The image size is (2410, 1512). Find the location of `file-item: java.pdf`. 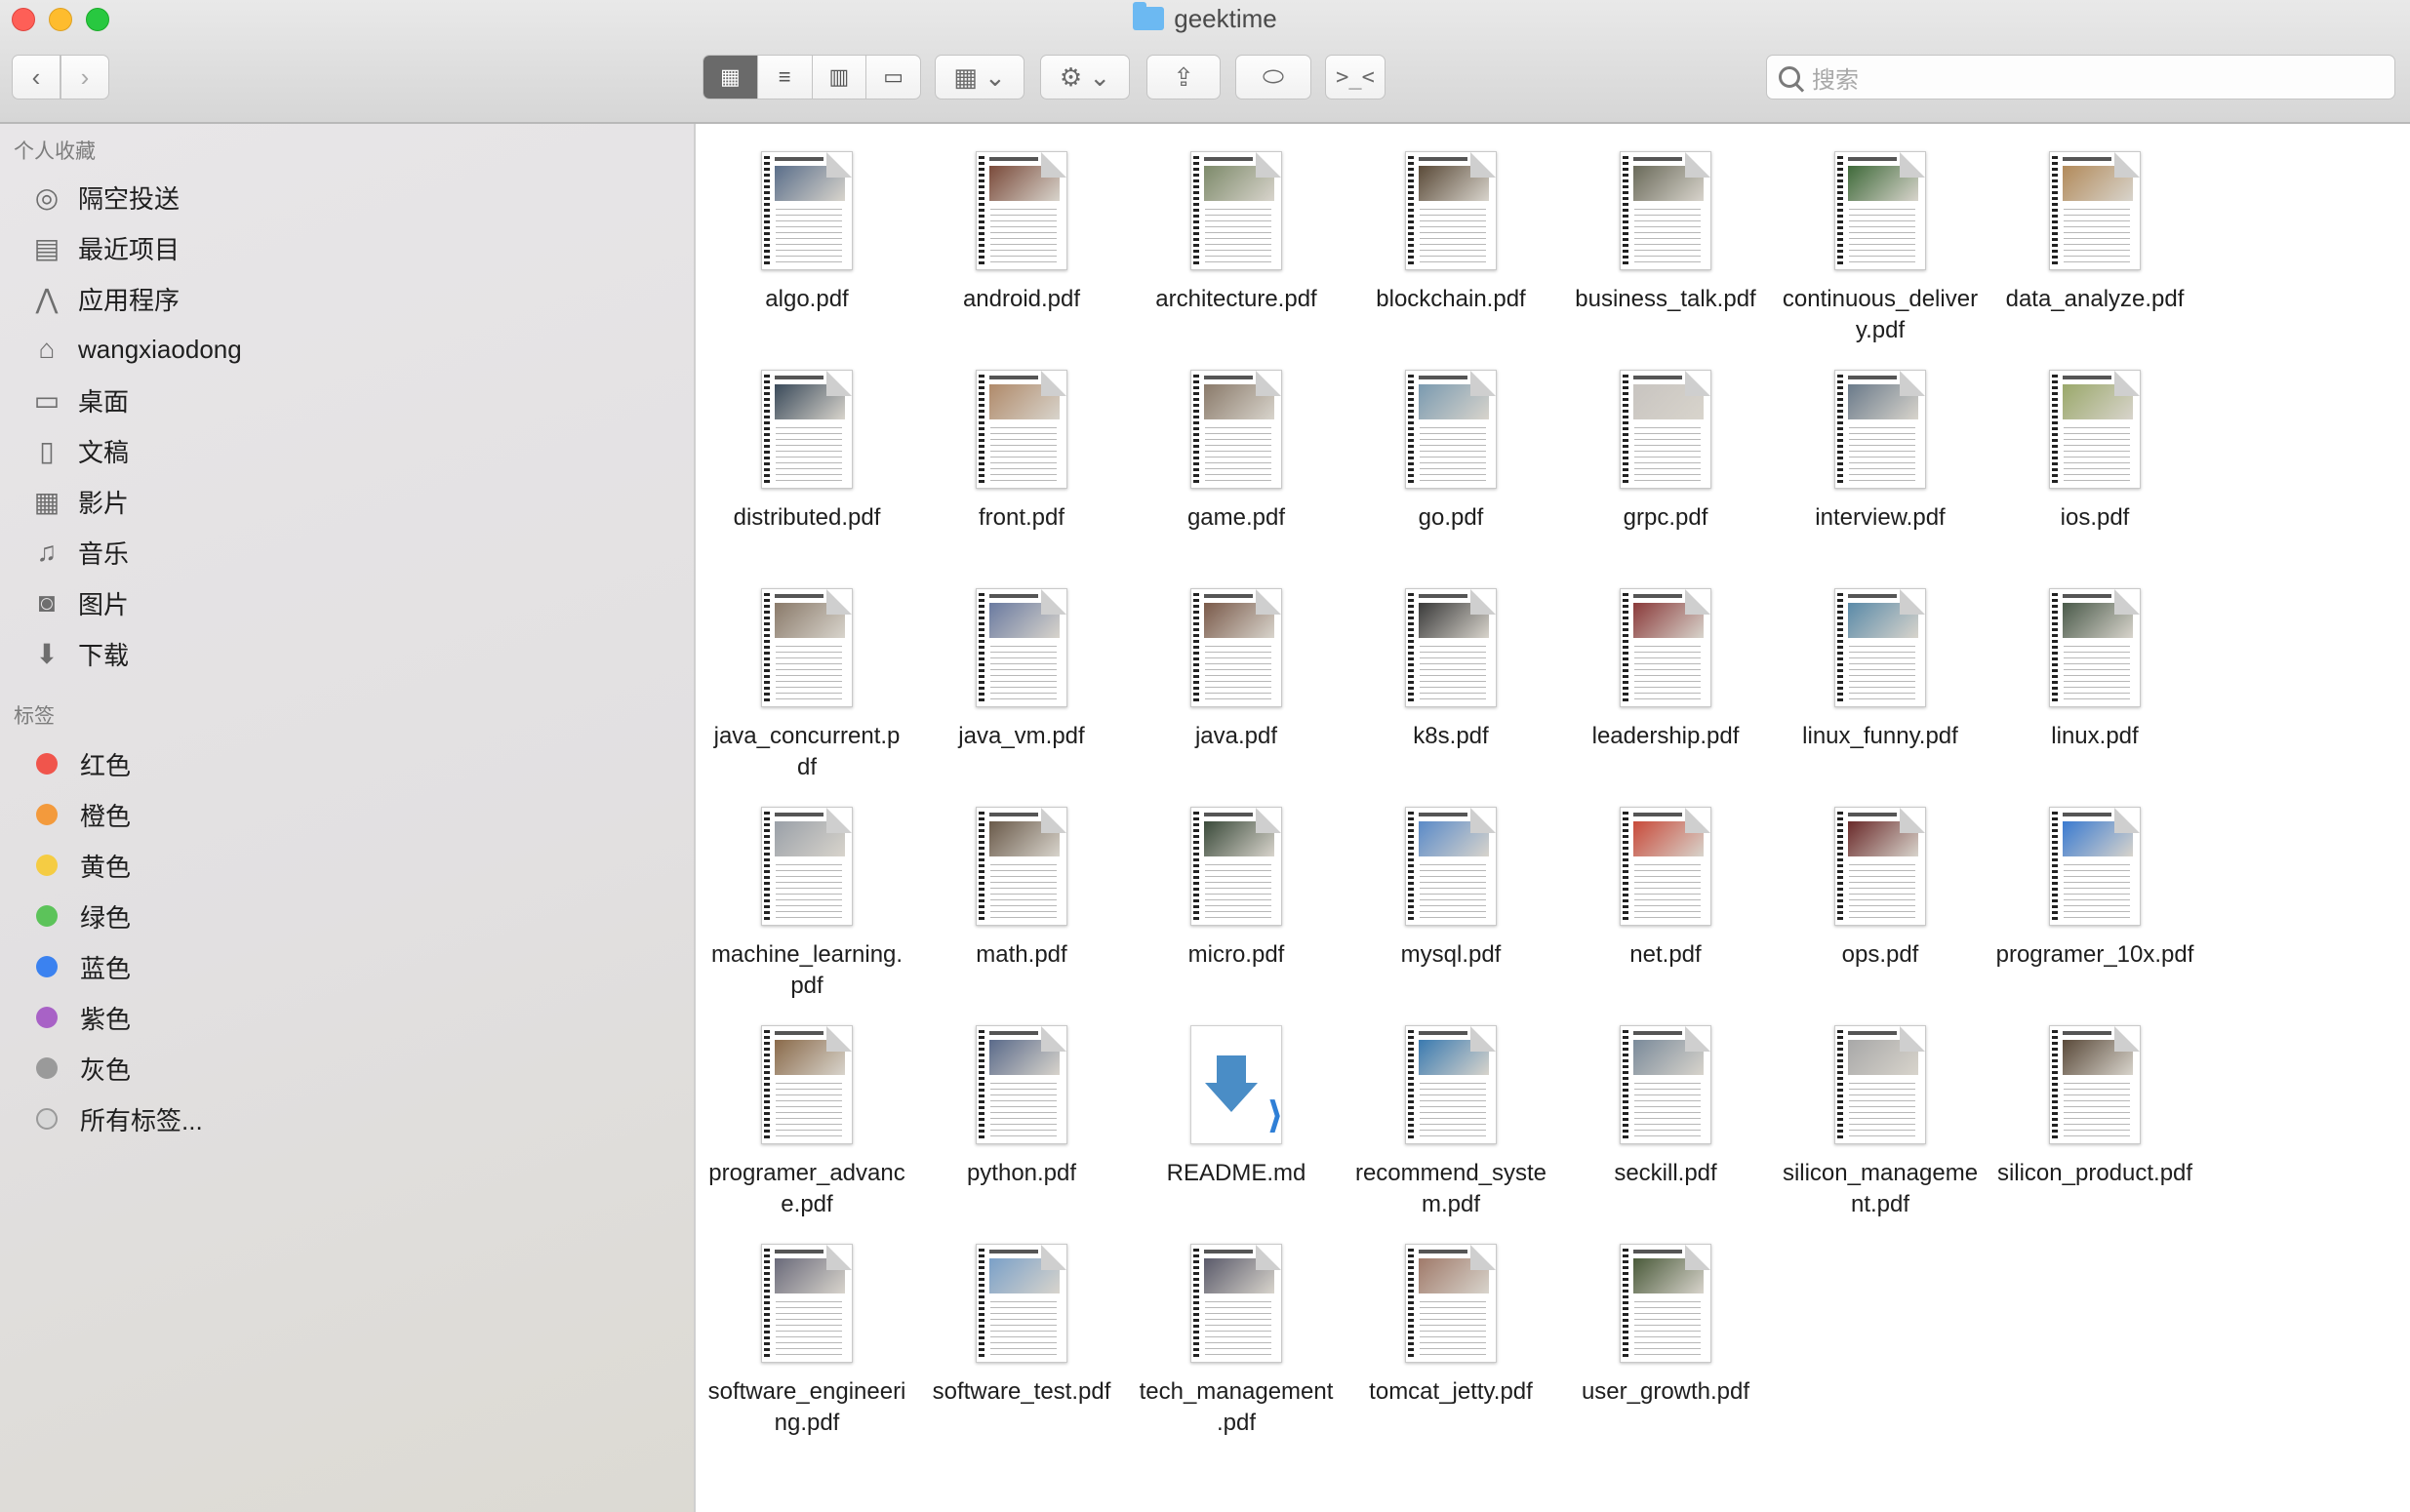

file-item: java.pdf is located at coordinates (1236, 661).